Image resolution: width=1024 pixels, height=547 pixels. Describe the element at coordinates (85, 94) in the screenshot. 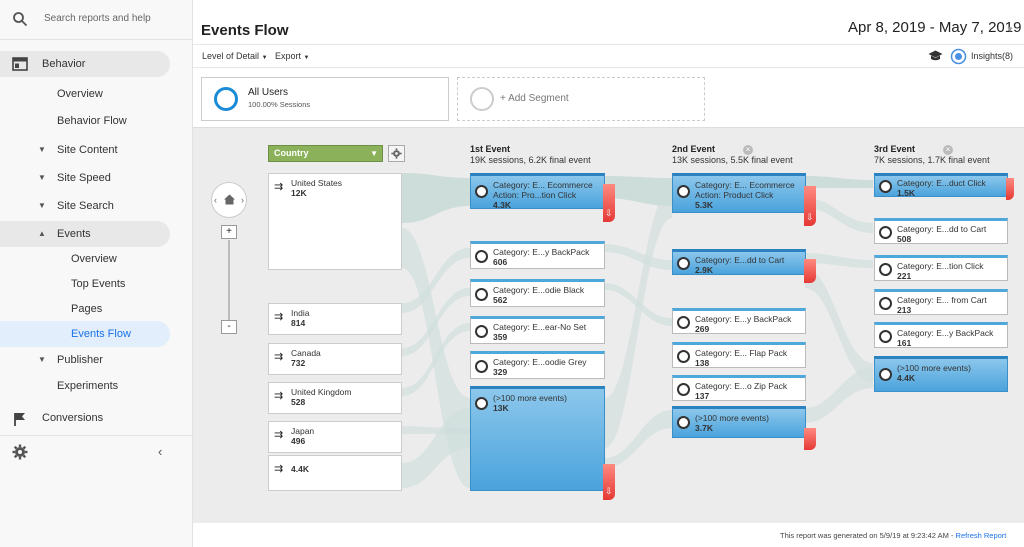

I see `nav-overview: Overview` at that location.